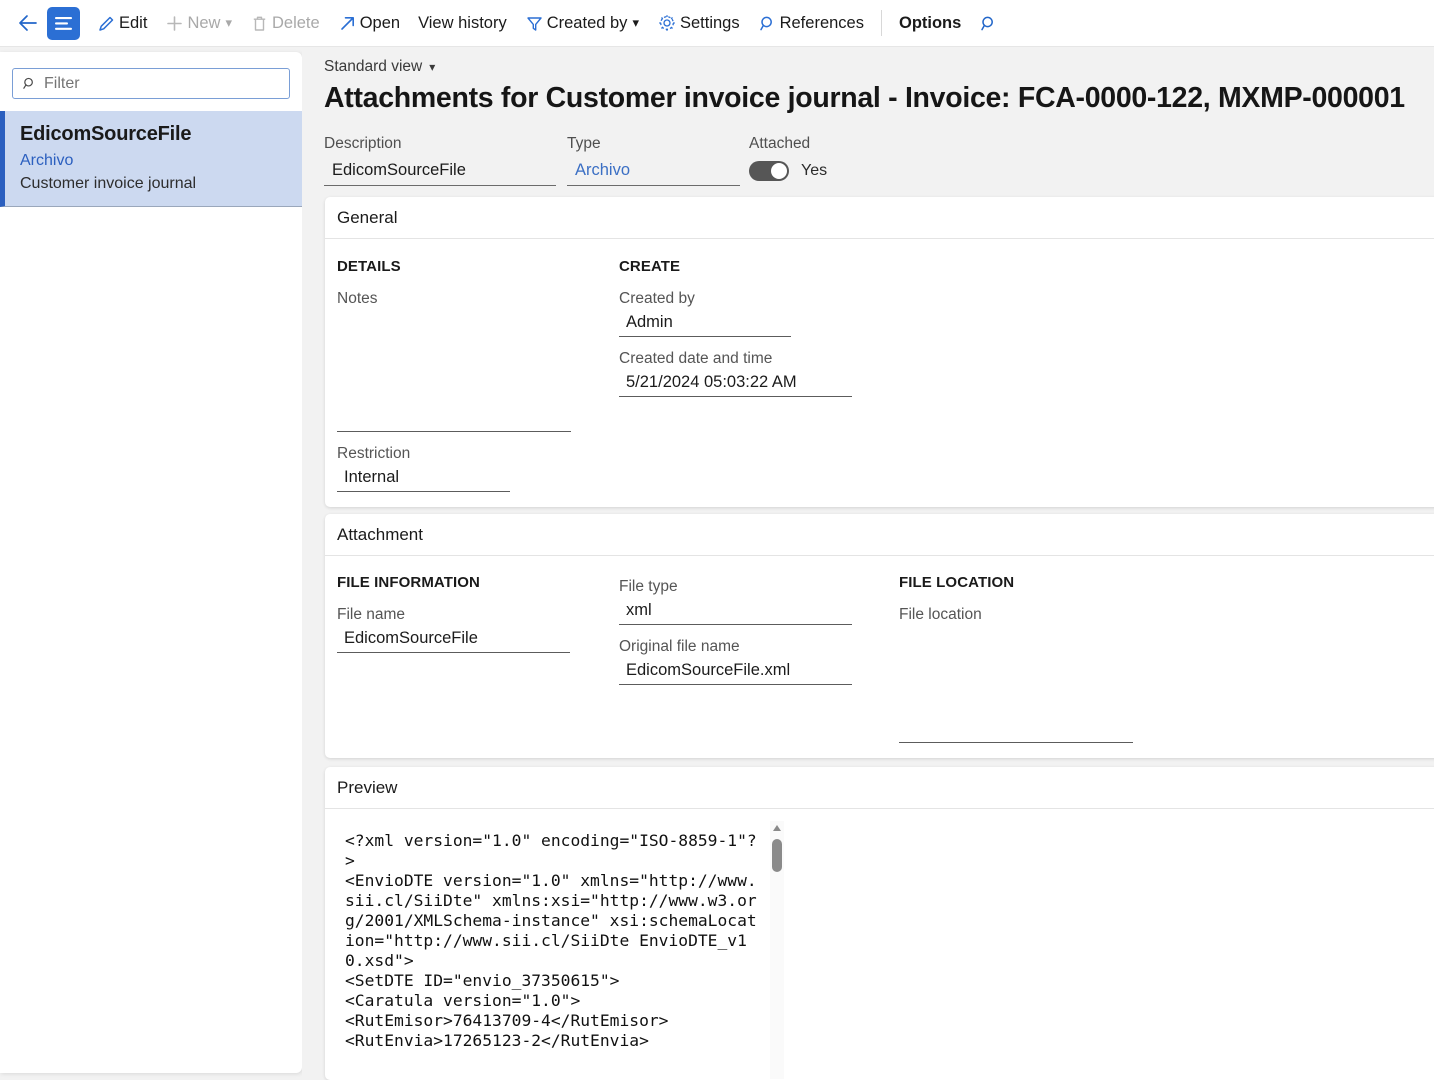 Image resolution: width=1434 pixels, height=1080 pixels. I want to click on delete-button: Delete, so click(285, 23).